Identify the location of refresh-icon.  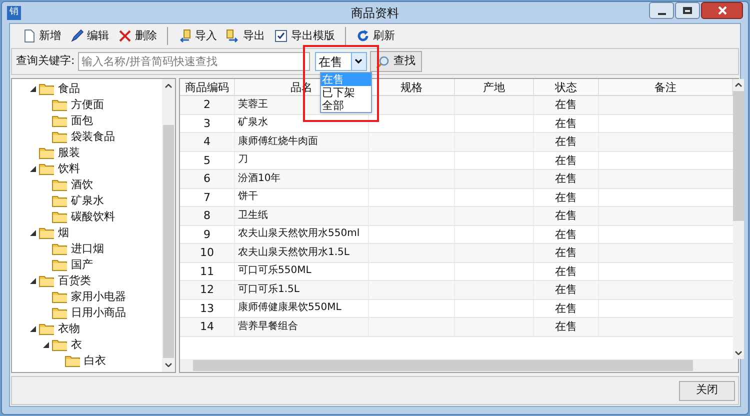
(363, 36).